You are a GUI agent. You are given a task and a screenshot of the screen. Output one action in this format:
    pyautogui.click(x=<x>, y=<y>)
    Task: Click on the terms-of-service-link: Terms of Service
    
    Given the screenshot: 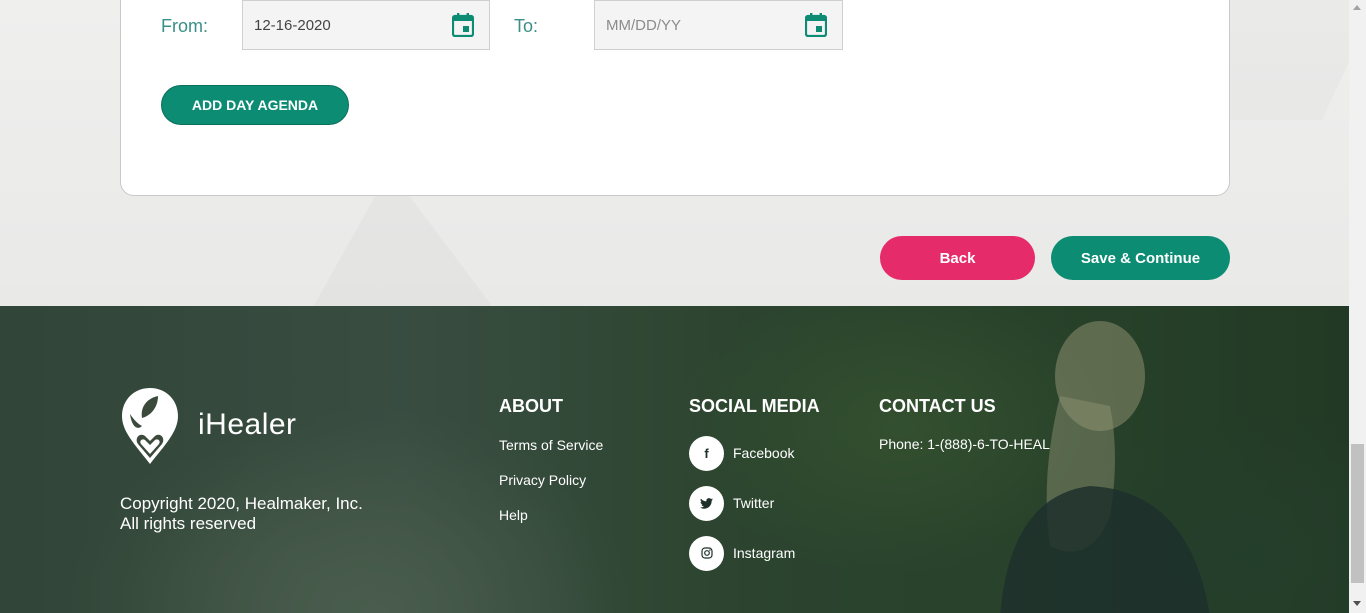 What is the action you would take?
    pyautogui.click(x=551, y=445)
    